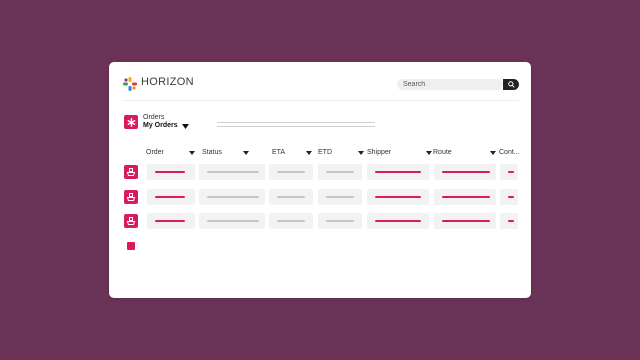  Describe the element at coordinates (325, 152) in the screenshot. I see `column-header-label: ETD` at that location.